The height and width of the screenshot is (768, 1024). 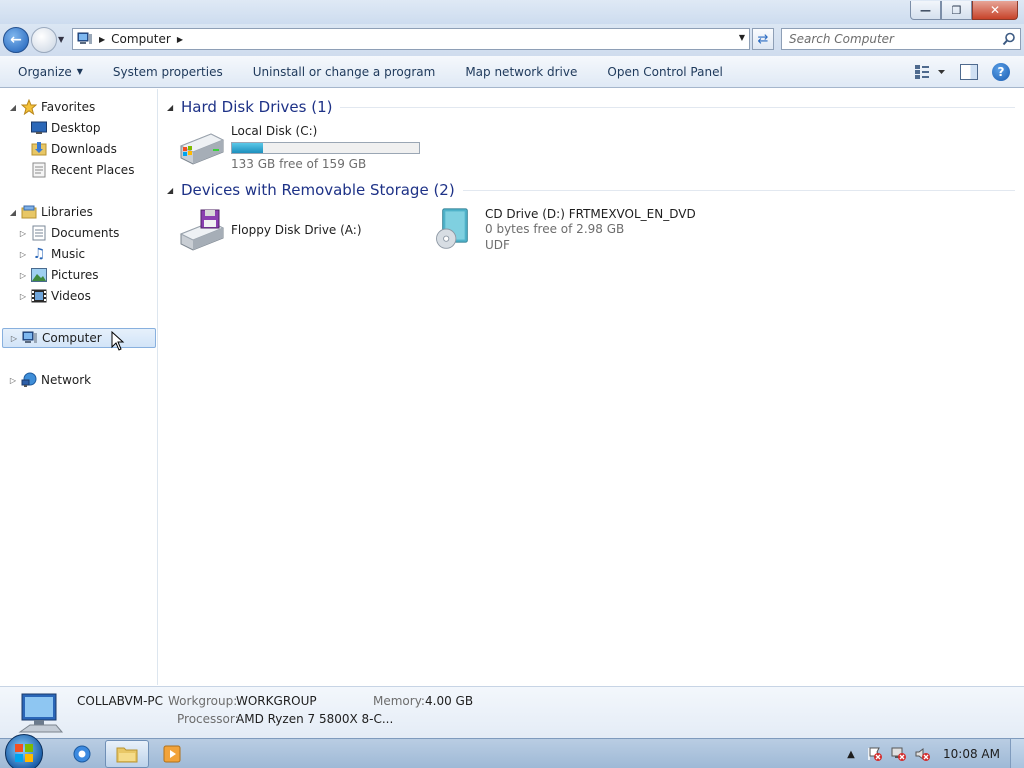 I want to click on nav-item-pictures: ▷ Pictures, so click(x=58, y=275).